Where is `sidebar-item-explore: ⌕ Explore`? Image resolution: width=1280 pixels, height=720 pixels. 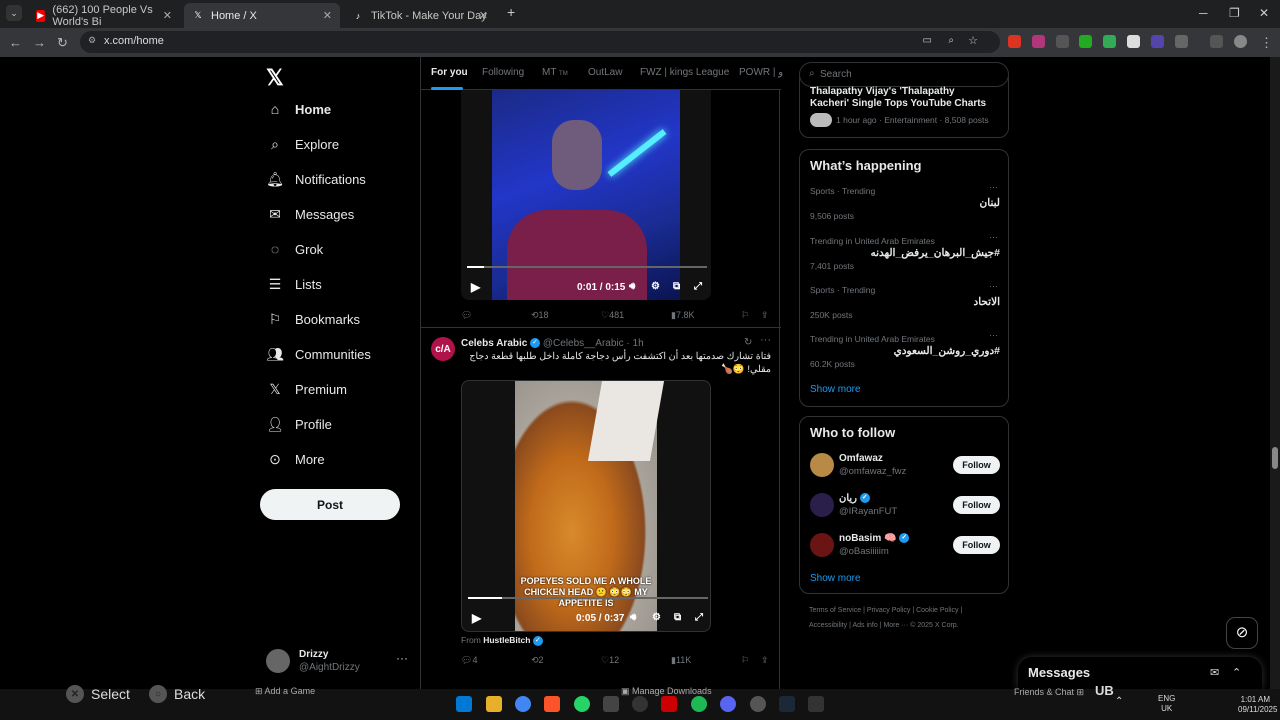 sidebar-item-explore: ⌕ Explore is located at coordinates (302, 144).